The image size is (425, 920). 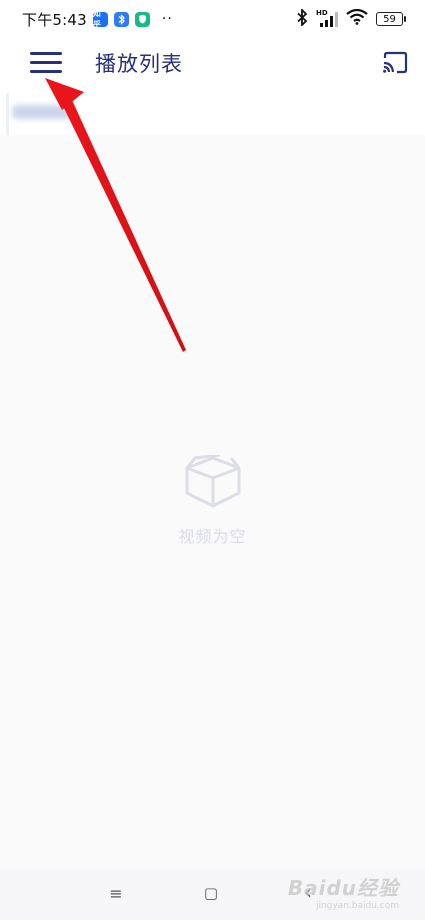 What do you see at coordinates (167, 19) in the screenshot?
I see `more-notifications-icon: ··` at bounding box center [167, 19].